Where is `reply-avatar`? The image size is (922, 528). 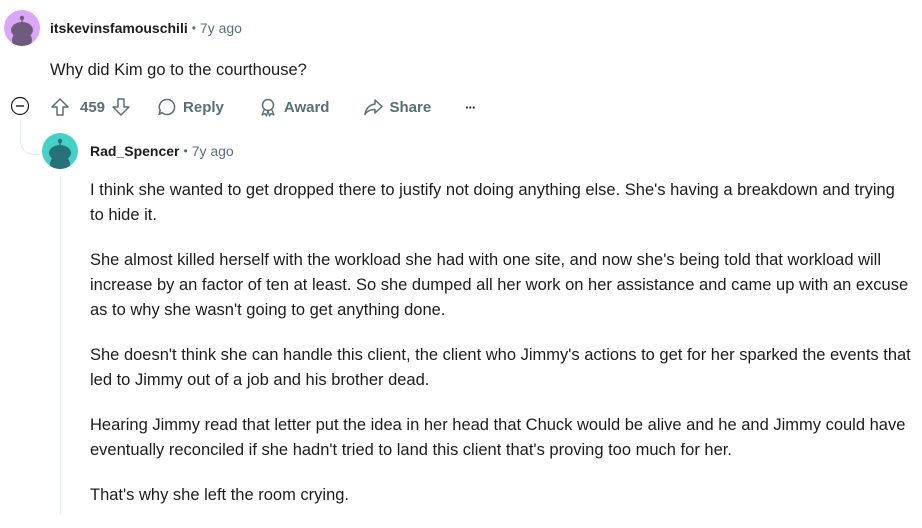 reply-avatar is located at coordinates (60, 151).